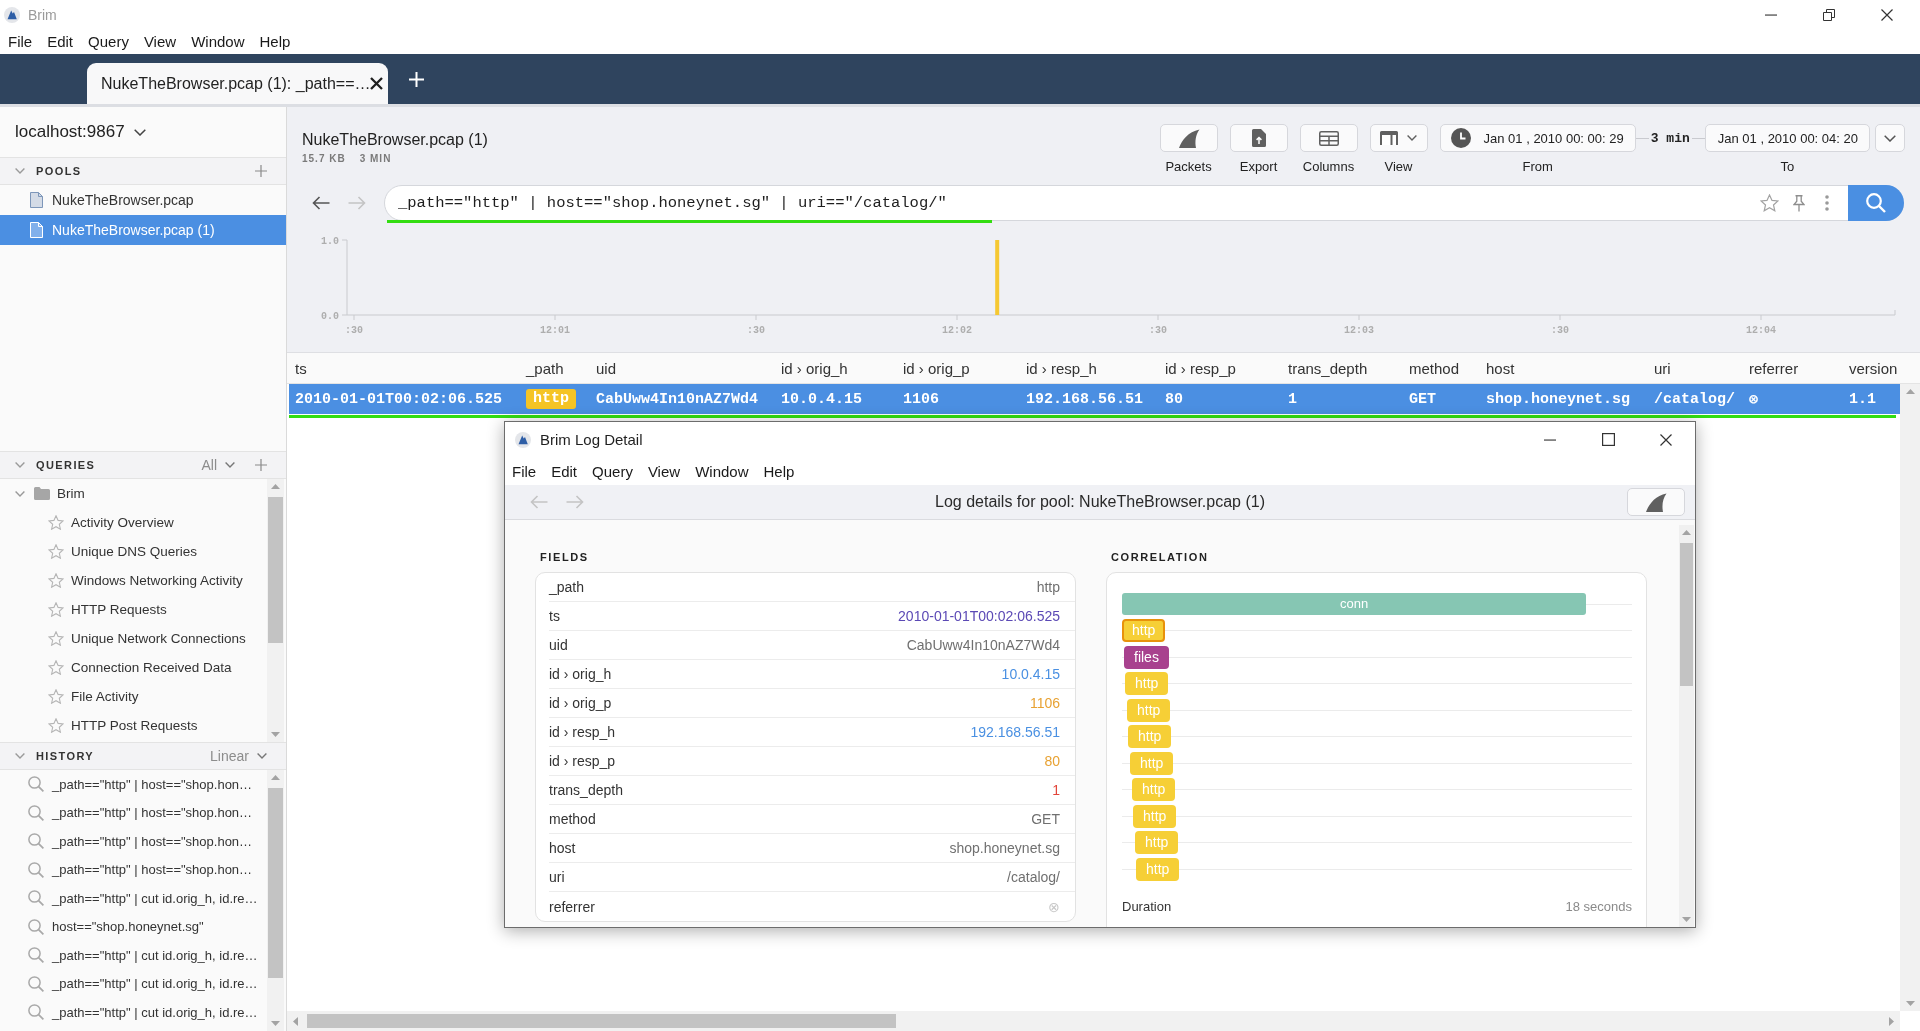 The image size is (1920, 1031). What do you see at coordinates (143, 200) in the screenshot?
I see `pool-item: NukeTheBrowser.pcap` at bounding box center [143, 200].